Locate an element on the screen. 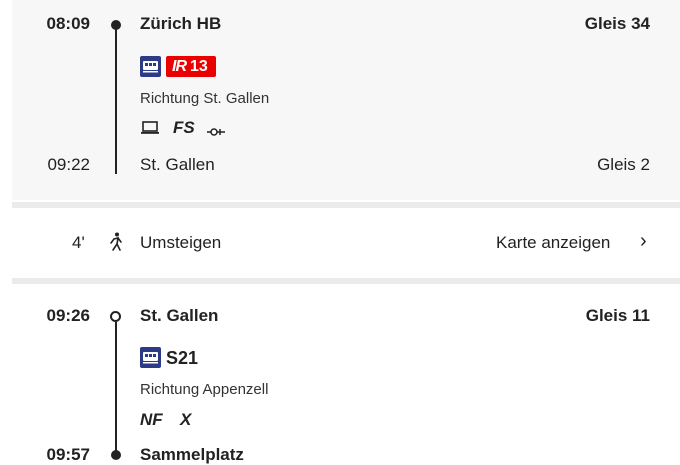  transfer-label: Umsteigen is located at coordinates (181, 242).